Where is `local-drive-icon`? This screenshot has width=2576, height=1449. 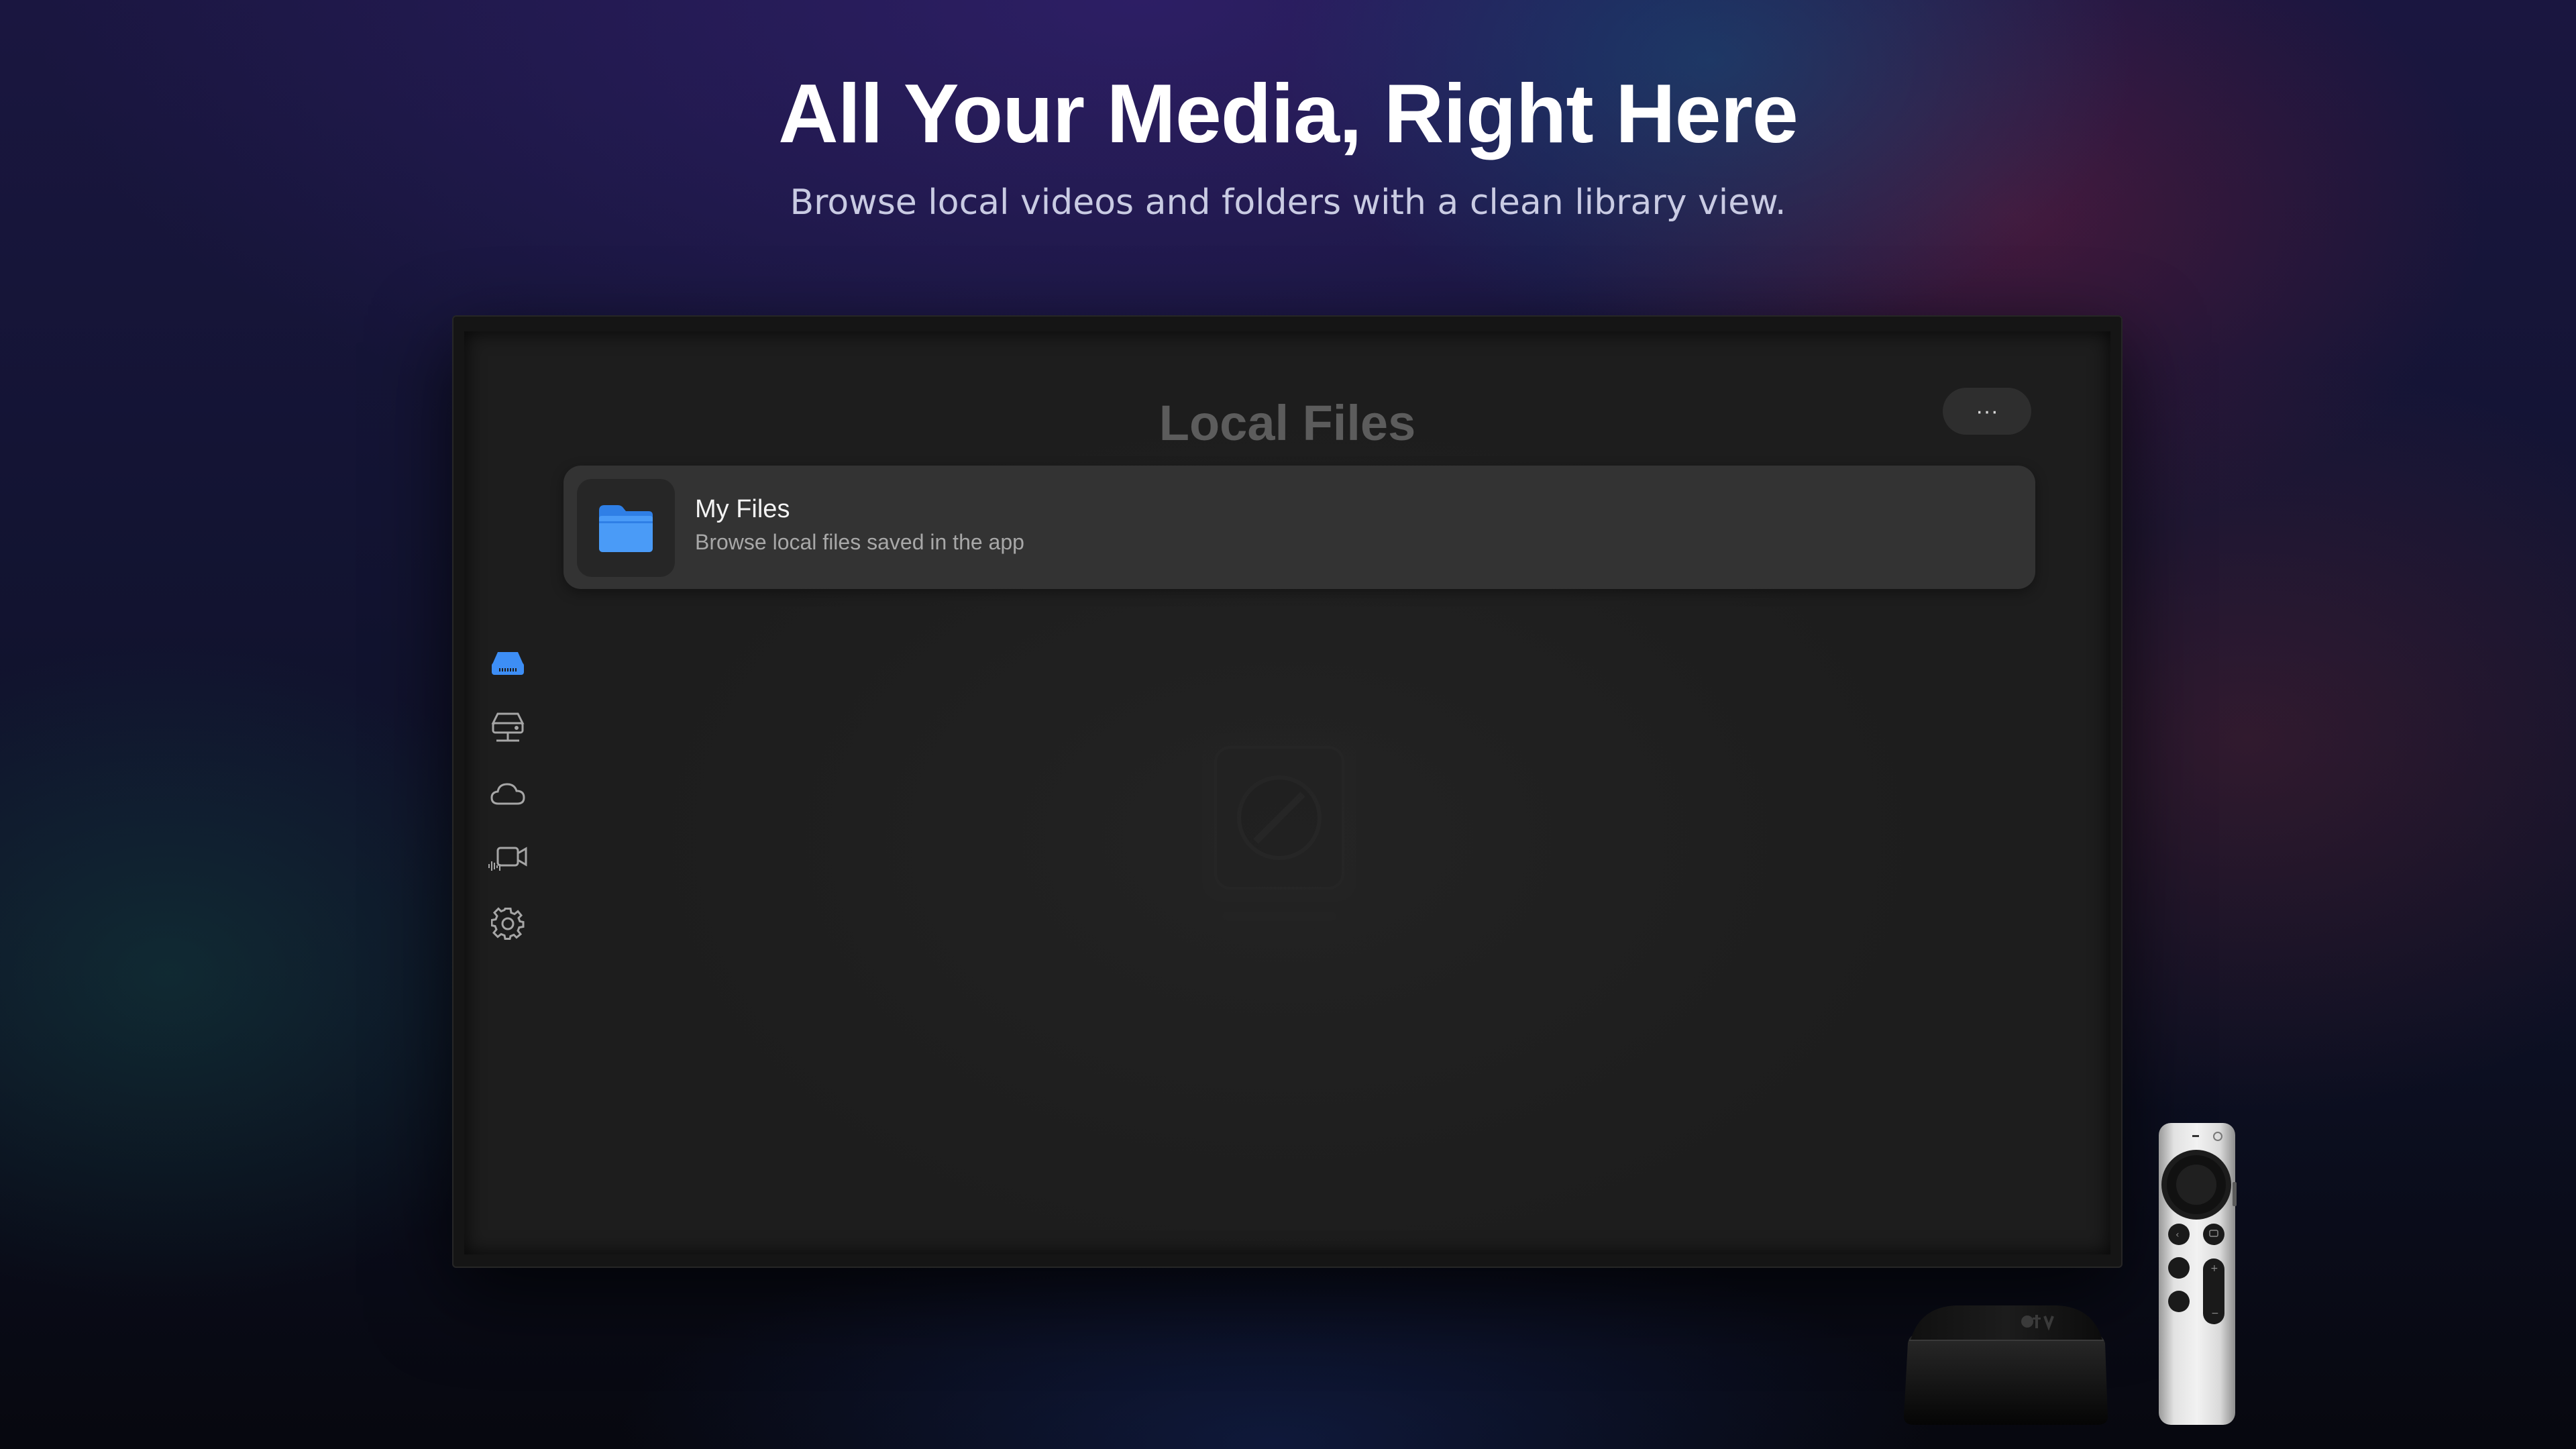 local-drive-icon is located at coordinates (508, 663).